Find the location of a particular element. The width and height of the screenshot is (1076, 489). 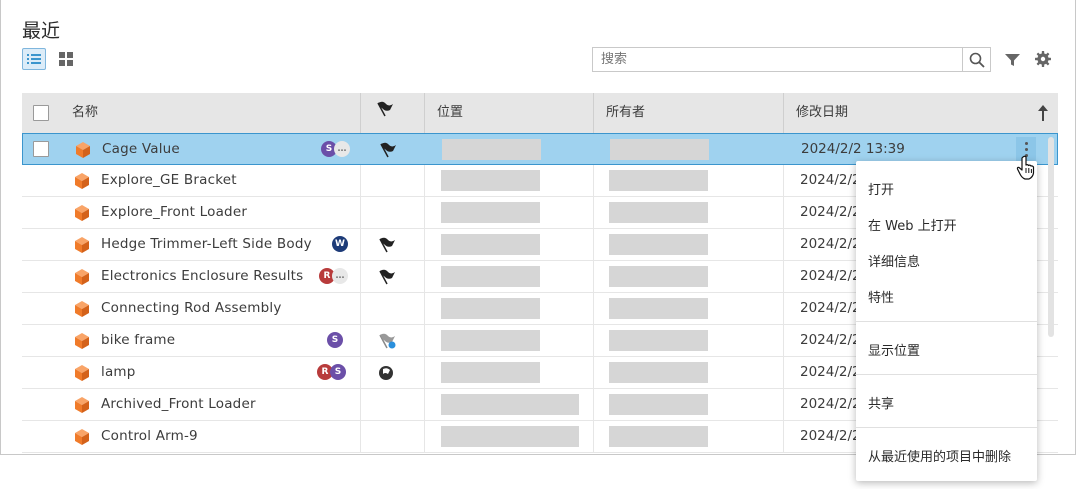

menu-item-share: 共享 is located at coordinates (881, 402).